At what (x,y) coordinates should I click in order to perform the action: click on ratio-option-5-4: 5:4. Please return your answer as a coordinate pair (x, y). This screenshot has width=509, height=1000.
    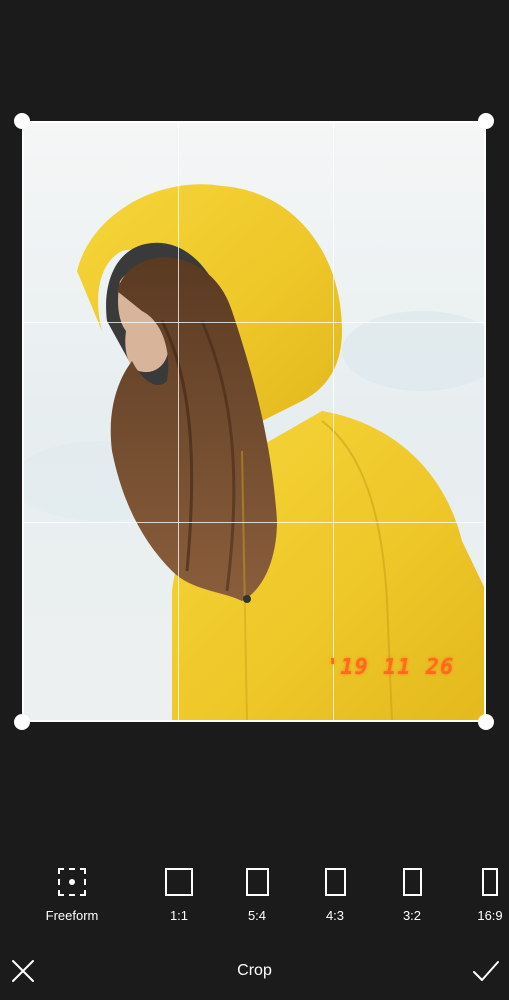
    Looking at the image, I should click on (257, 891).